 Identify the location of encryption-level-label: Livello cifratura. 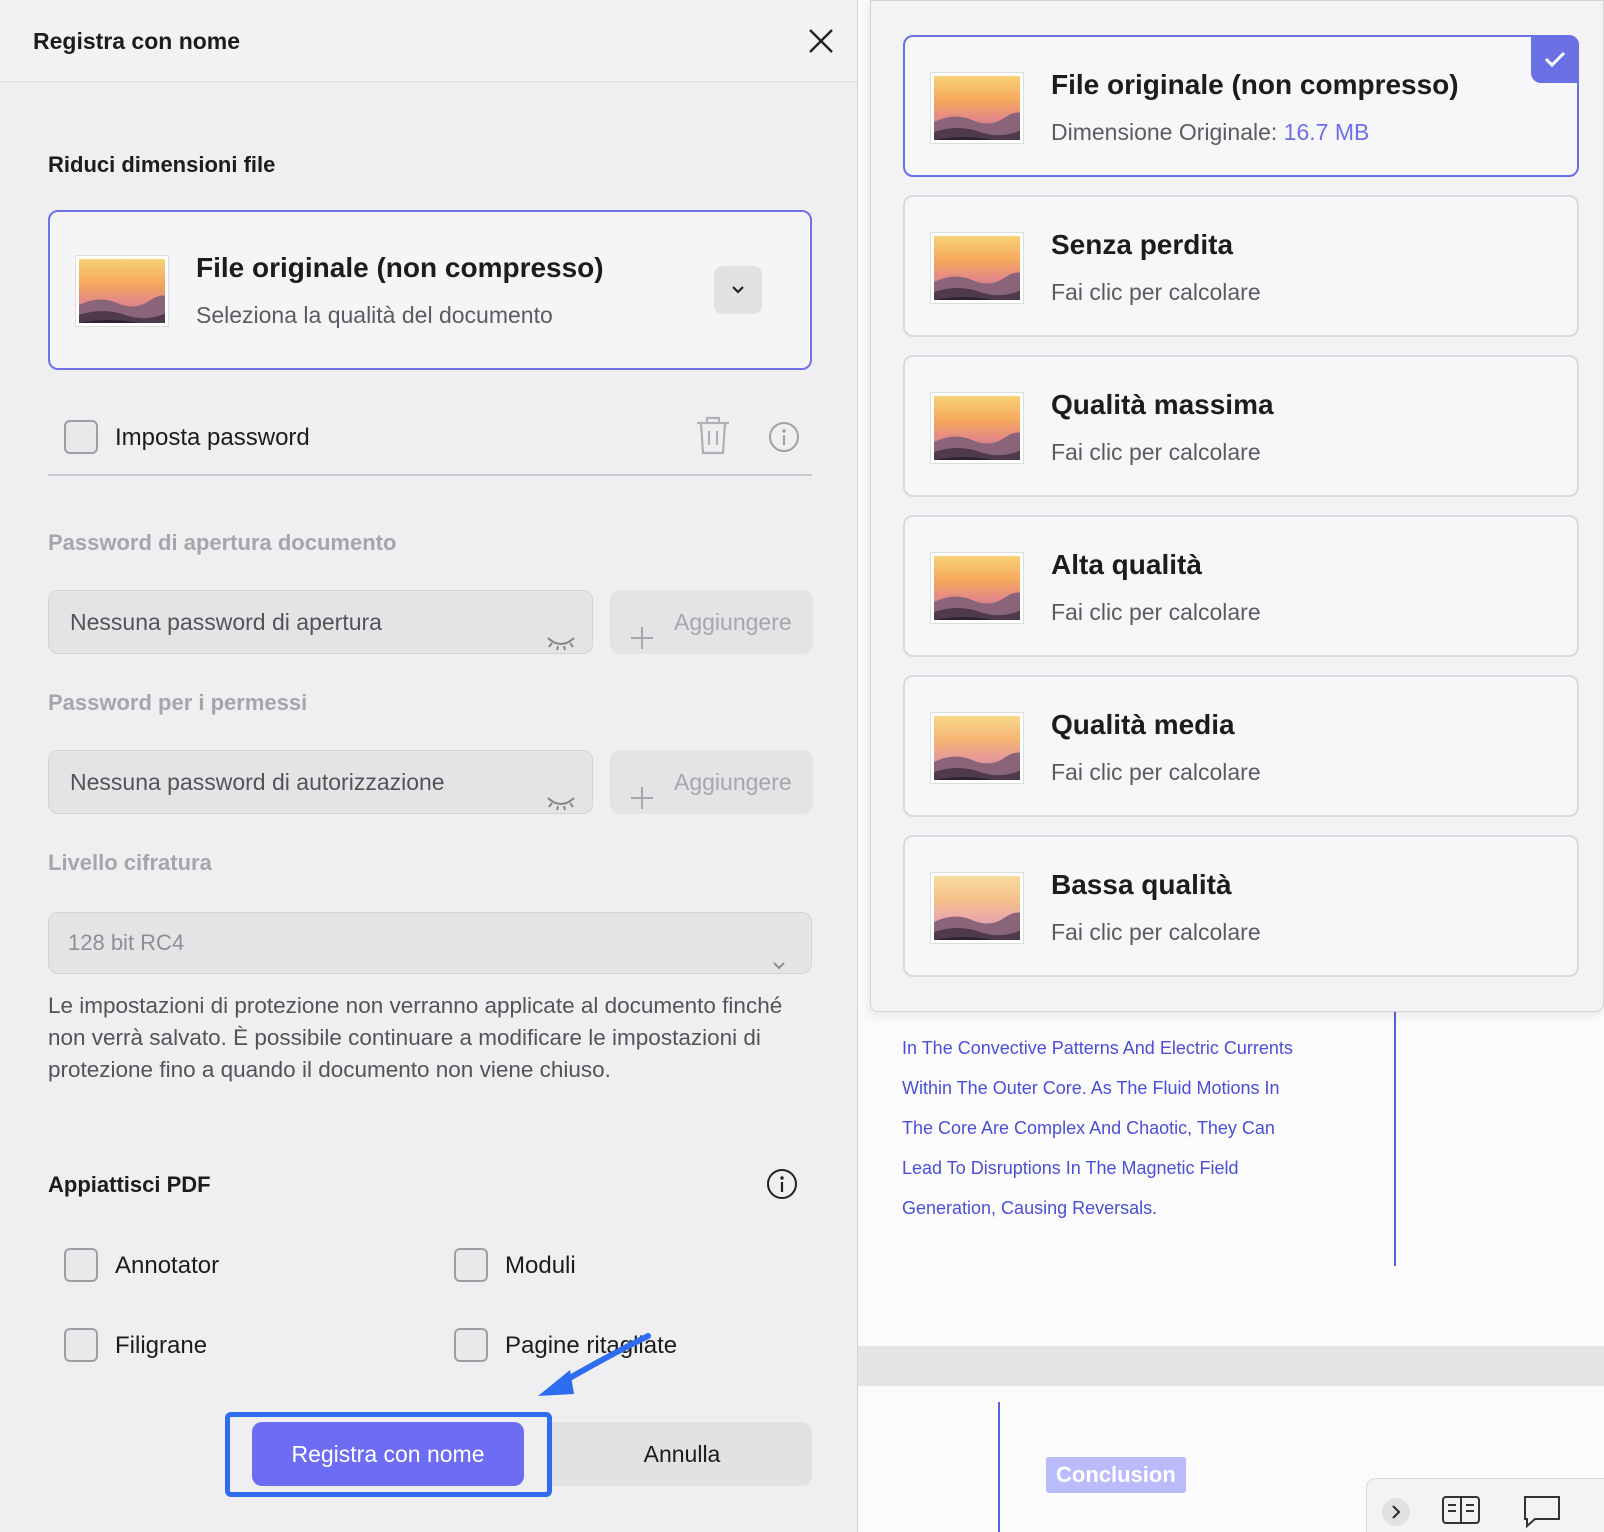
(130, 862).